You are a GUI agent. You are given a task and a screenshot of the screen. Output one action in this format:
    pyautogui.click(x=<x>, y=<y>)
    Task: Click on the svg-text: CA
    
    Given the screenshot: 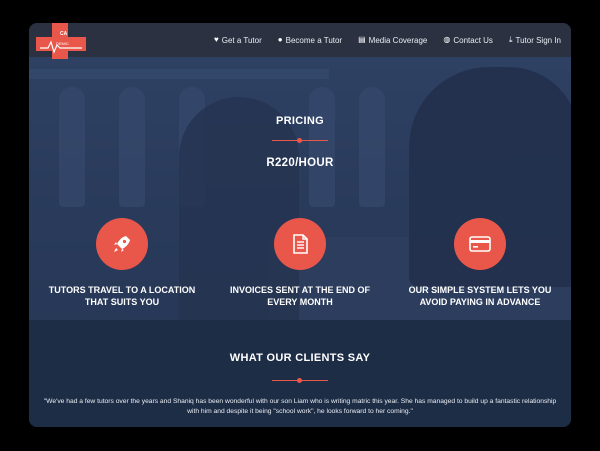 What is the action you would take?
    pyautogui.click(x=64, y=34)
    